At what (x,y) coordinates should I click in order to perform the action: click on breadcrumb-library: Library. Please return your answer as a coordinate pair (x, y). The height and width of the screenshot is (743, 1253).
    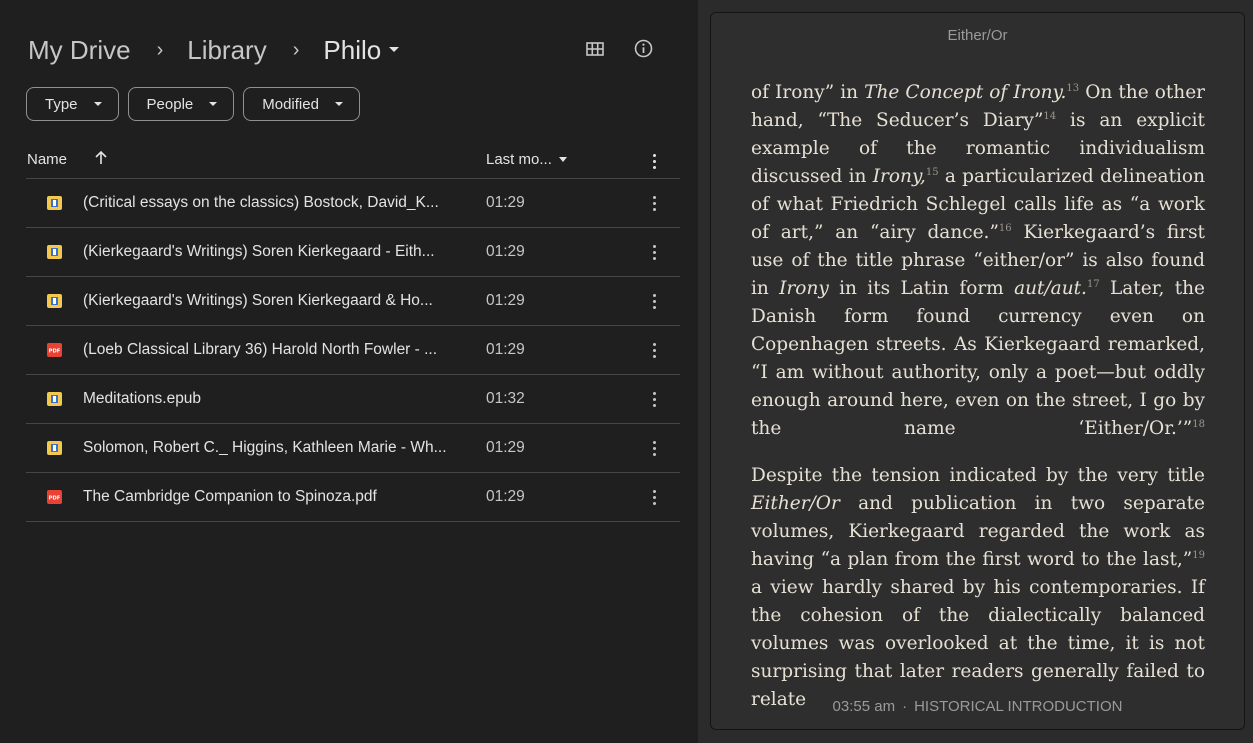
    Looking at the image, I should click on (226, 50).